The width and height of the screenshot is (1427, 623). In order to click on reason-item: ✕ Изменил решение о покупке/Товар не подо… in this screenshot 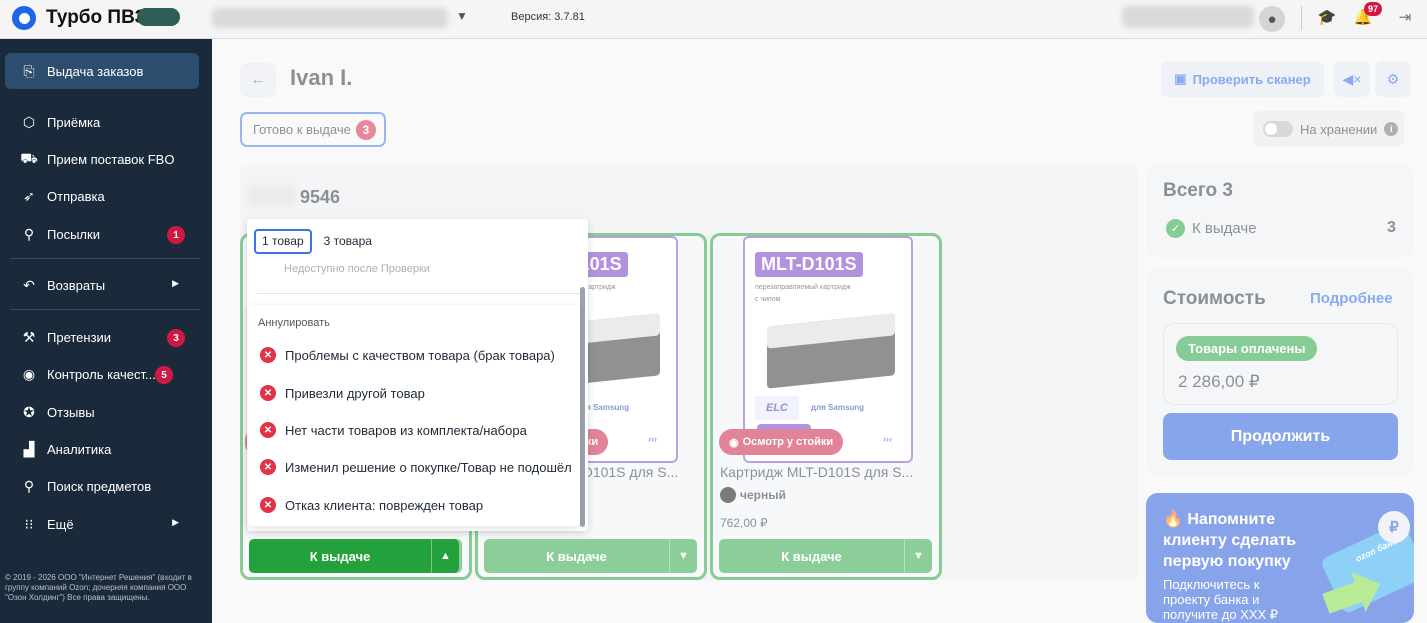, I will do `click(419, 467)`.